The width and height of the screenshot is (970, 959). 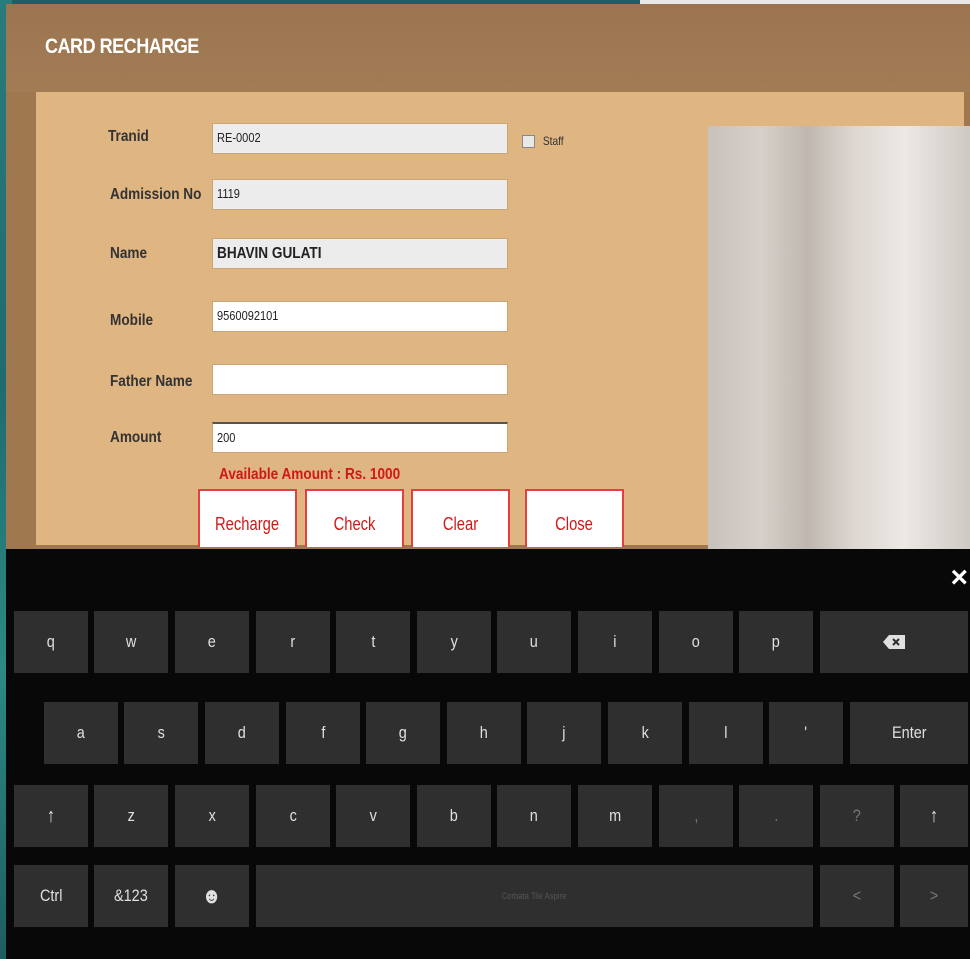 What do you see at coordinates (122, 46) in the screenshot?
I see `window-title: CARD RECHARGE` at bounding box center [122, 46].